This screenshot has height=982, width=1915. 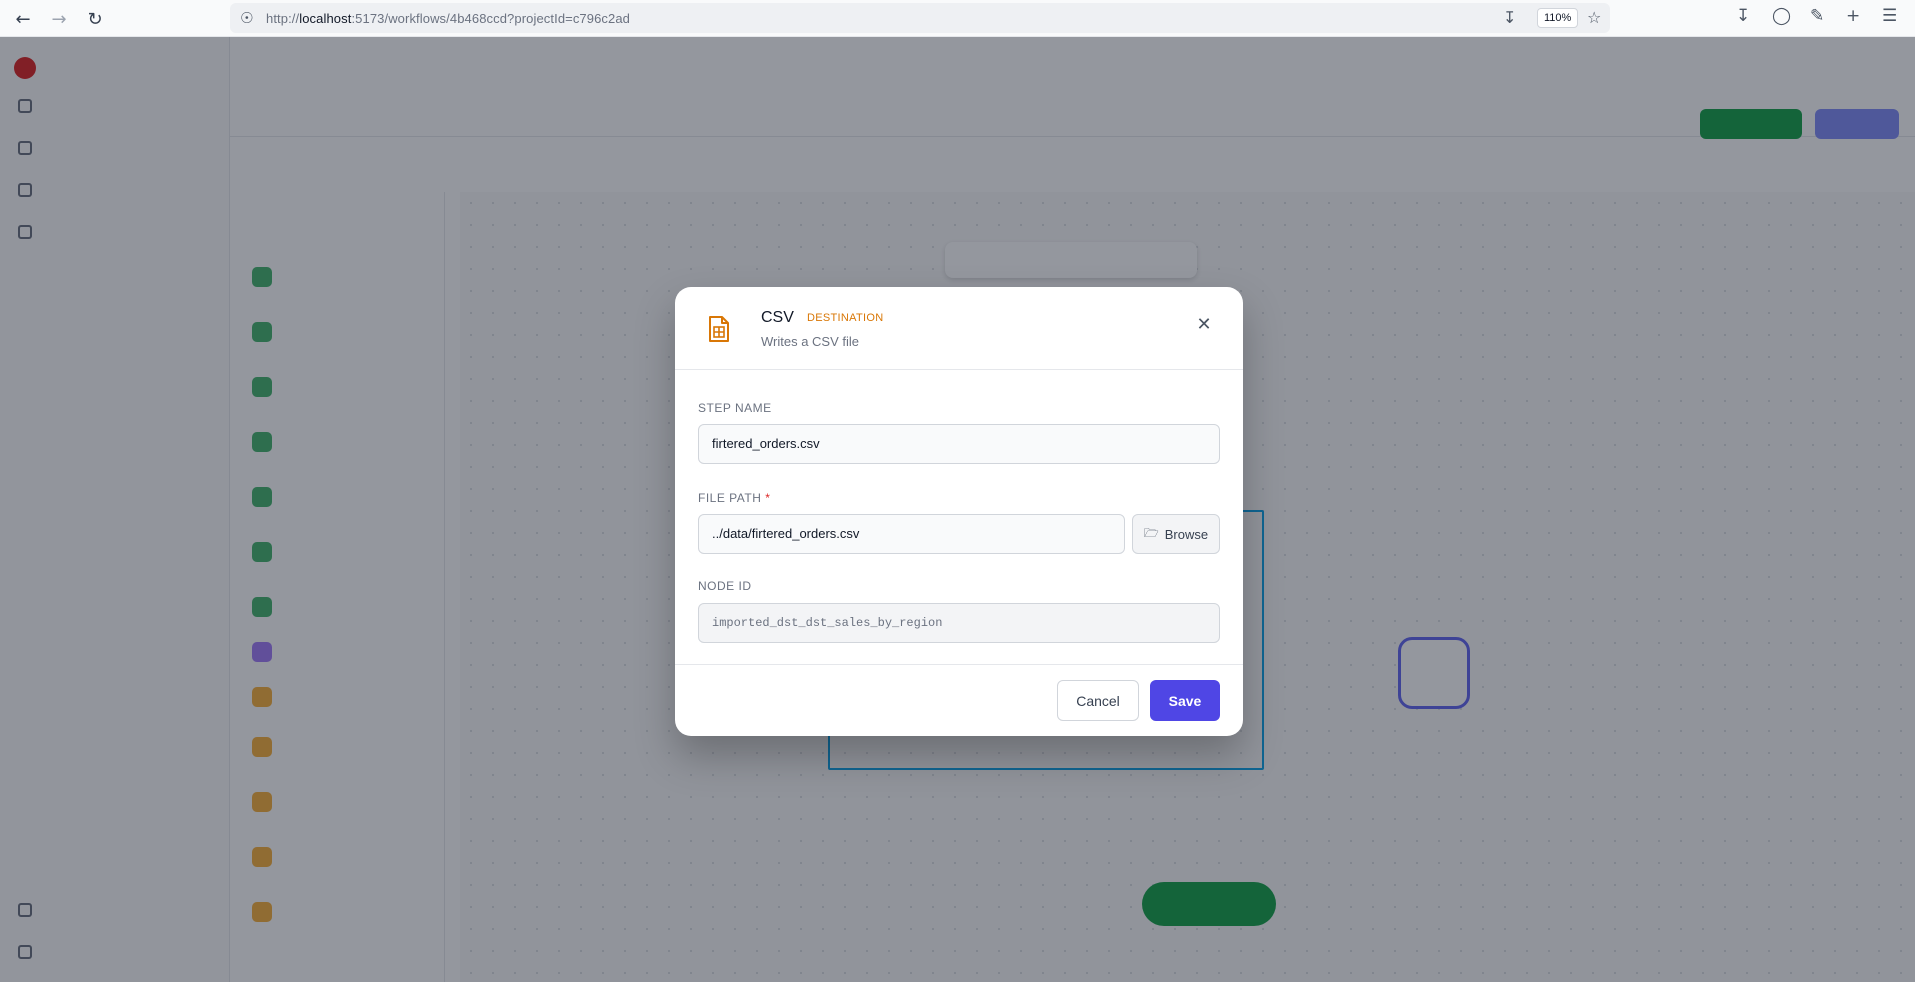 I want to click on browse-button: 🗁 Browse, so click(x=1176, y=534).